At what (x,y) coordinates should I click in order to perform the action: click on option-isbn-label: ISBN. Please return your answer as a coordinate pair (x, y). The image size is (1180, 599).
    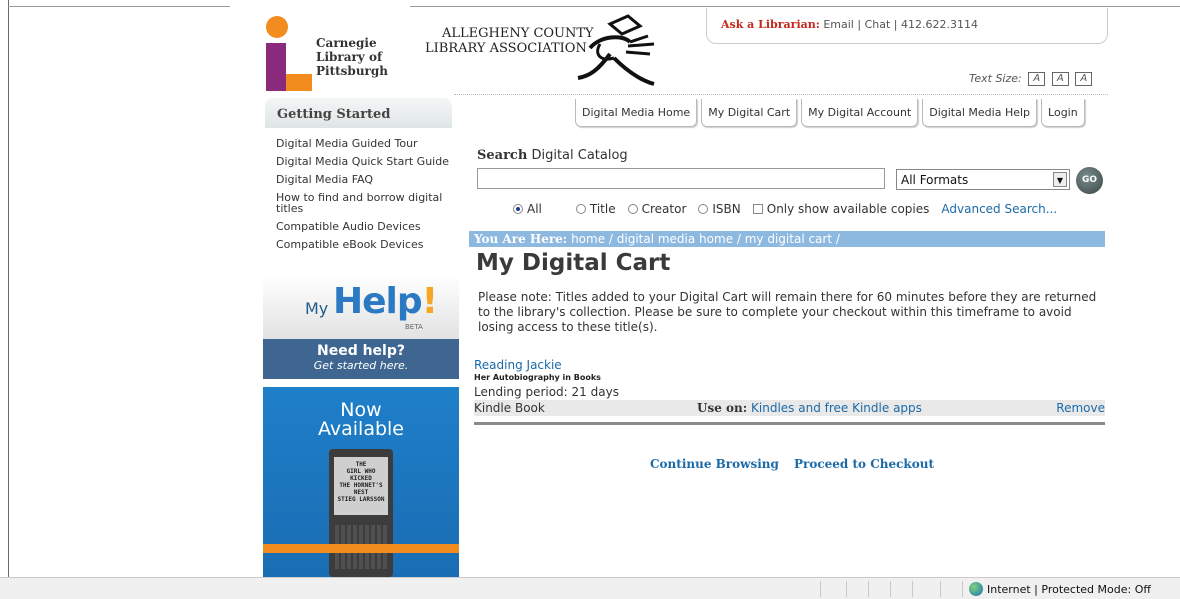
    Looking at the image, I should click on (726, 209).